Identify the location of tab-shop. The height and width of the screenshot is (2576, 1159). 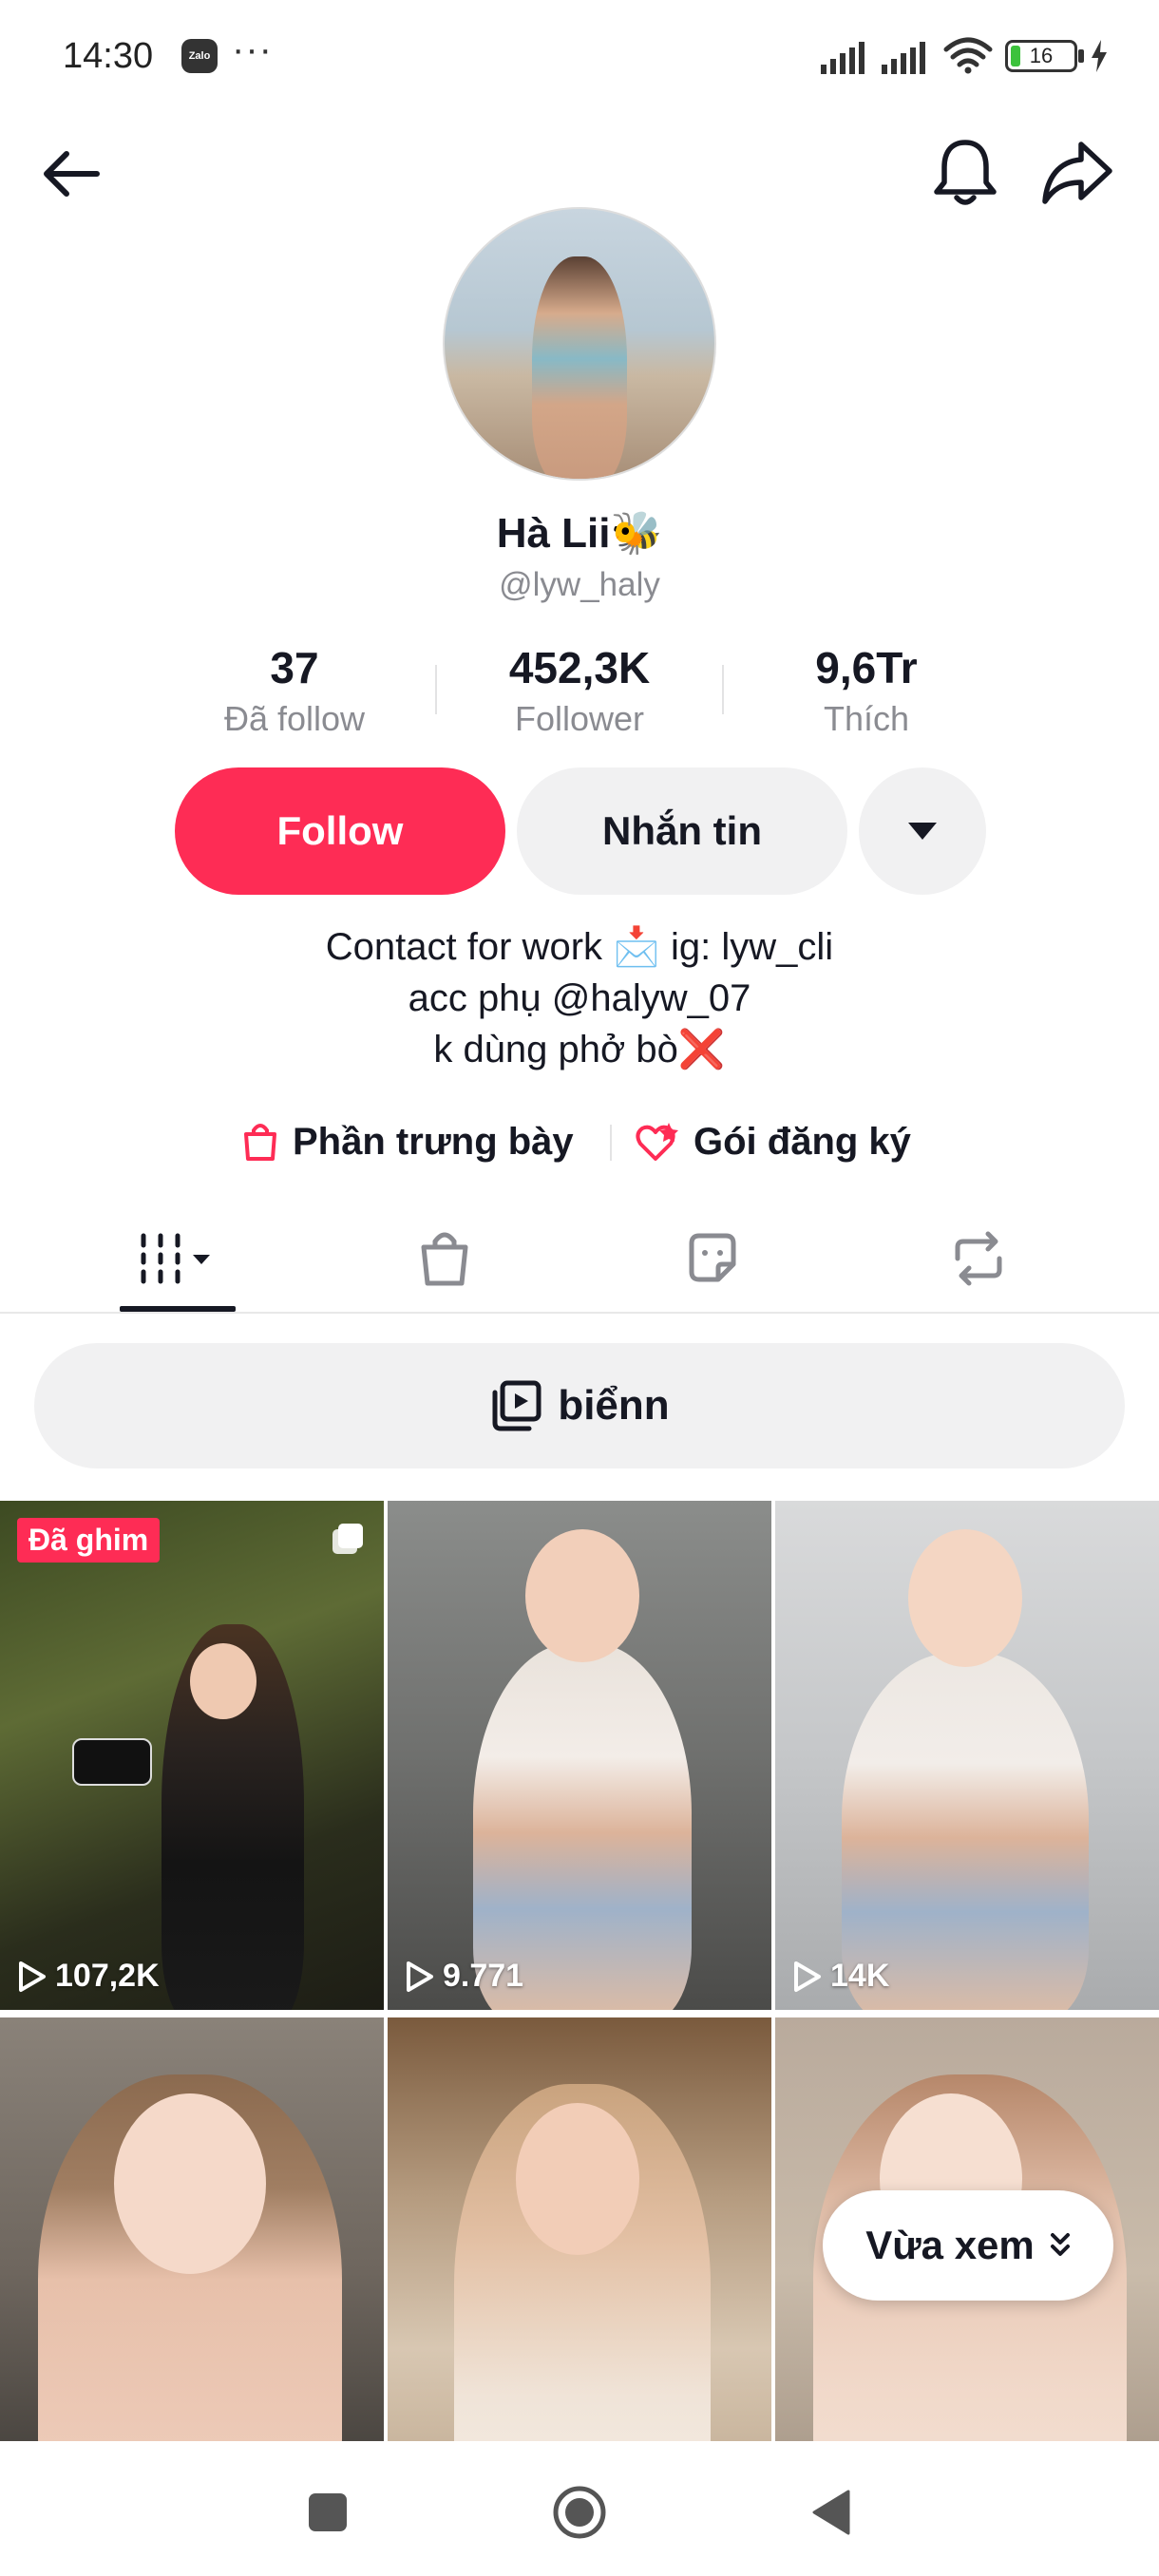
(444, 1258).